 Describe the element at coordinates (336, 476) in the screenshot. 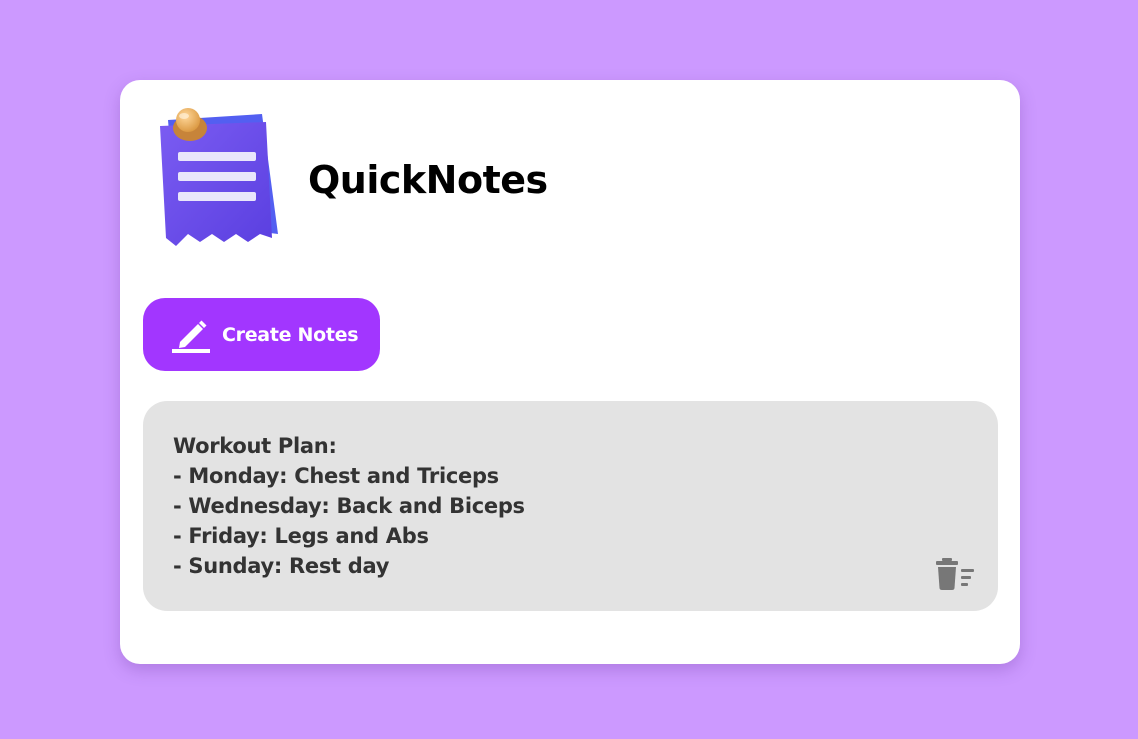

I see `note-line: - Monday: Chest and Triceps` at that location.